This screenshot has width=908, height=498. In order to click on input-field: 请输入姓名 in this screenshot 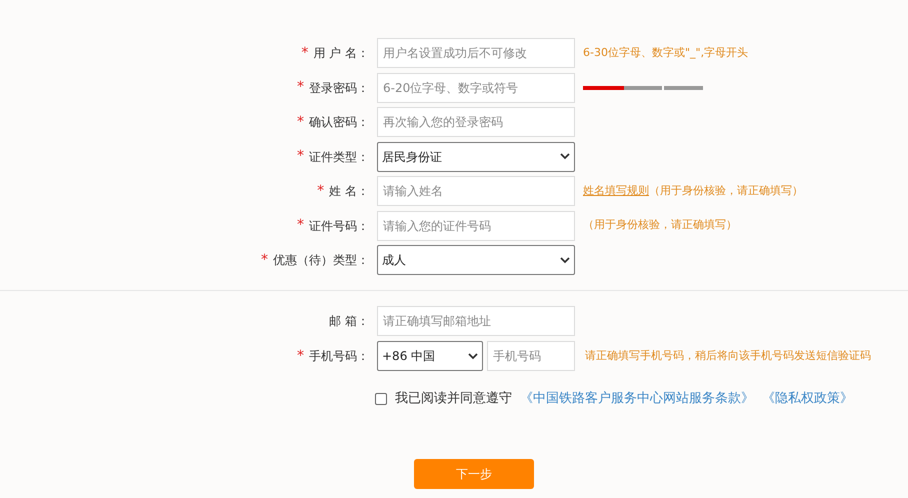, I will do `click(476, 191)`.